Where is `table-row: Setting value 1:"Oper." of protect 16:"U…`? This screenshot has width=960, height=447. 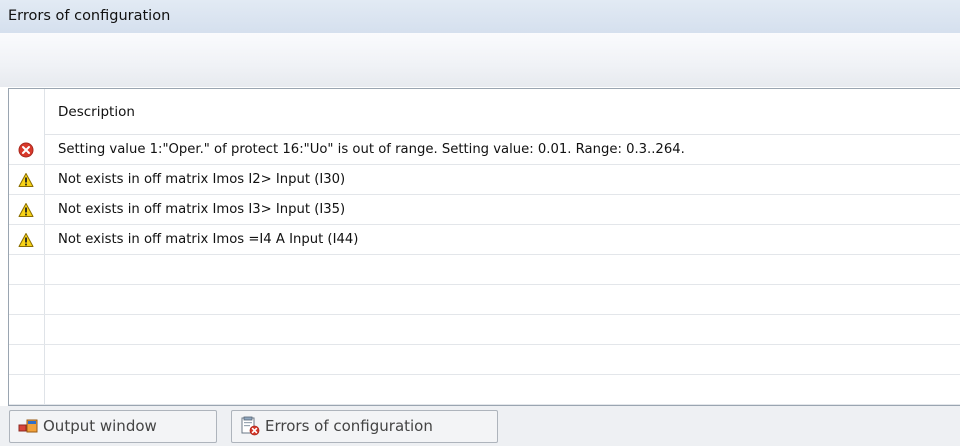
table-row: Setting value 1:"Oper." of protect 16:"U… is located at coordinates (484, 150).